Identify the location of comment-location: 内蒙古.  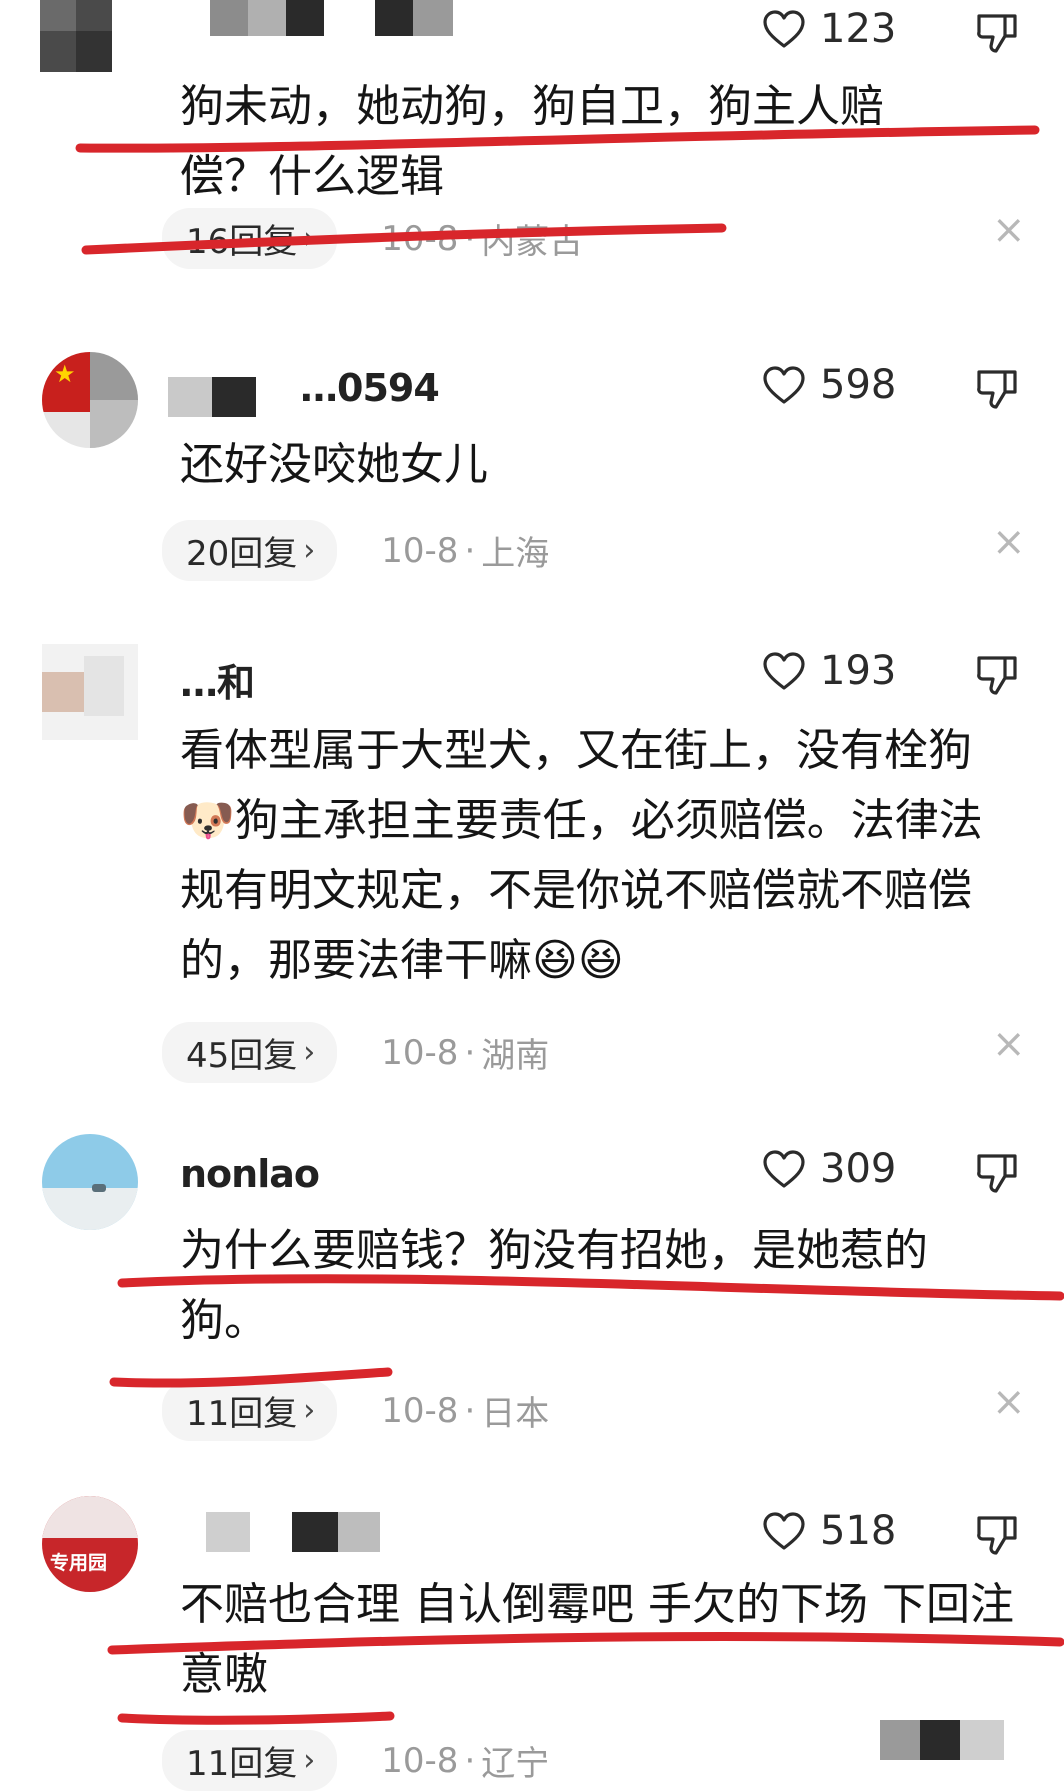
(532, 242).